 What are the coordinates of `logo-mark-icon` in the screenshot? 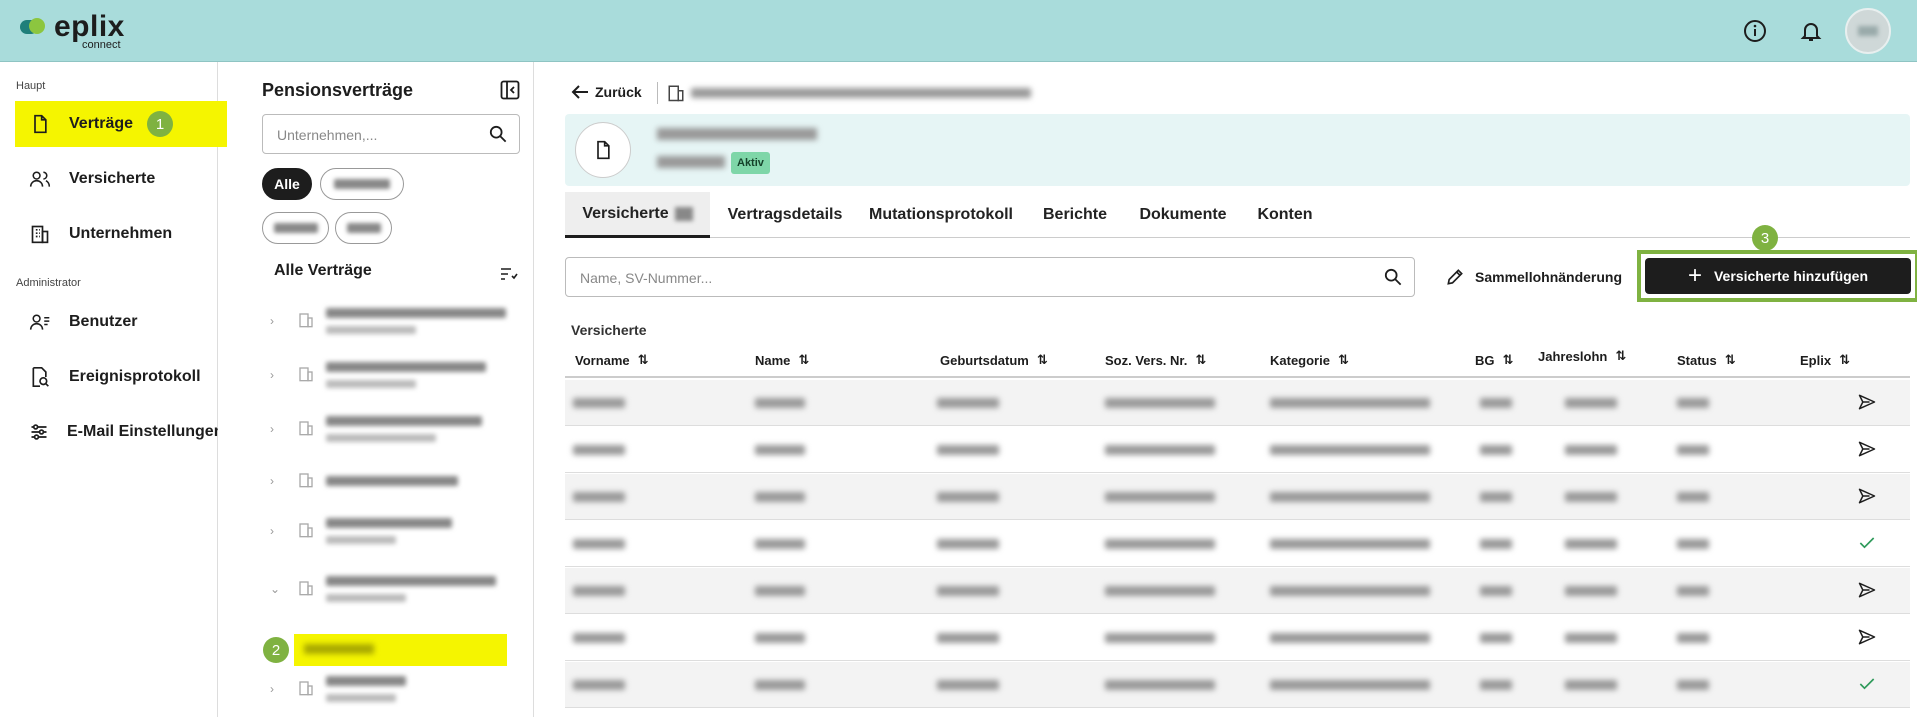 It's located at (34, 27).